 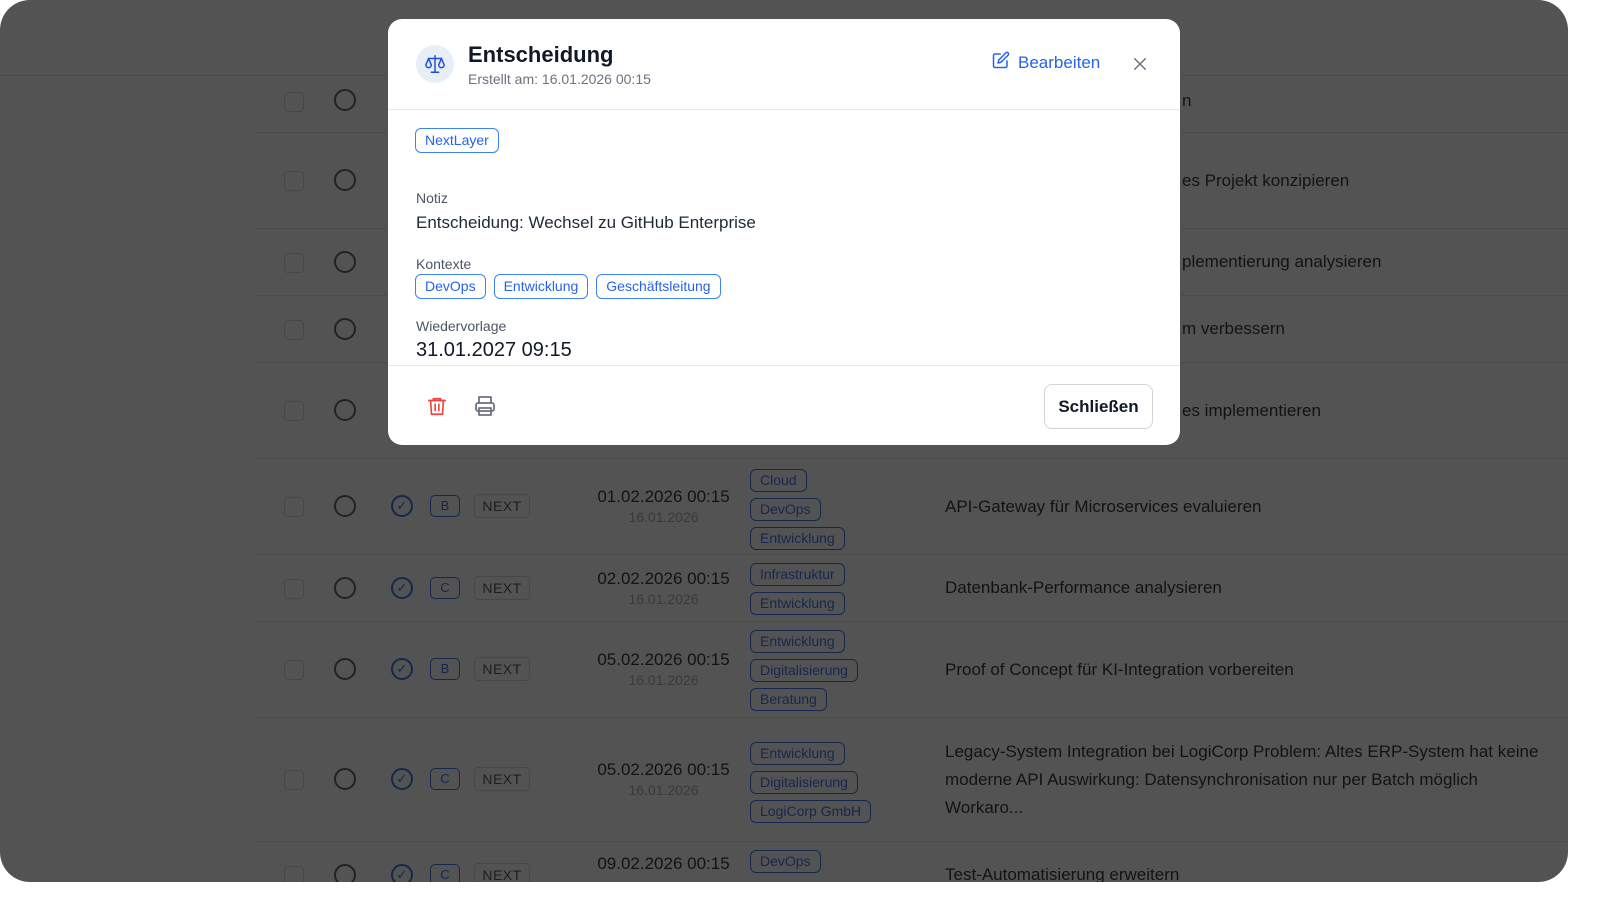 What do you see at coordinates (778, 480) in the screenshot?
I see `context-tag: Cloud` at bounding box center [778, 480].